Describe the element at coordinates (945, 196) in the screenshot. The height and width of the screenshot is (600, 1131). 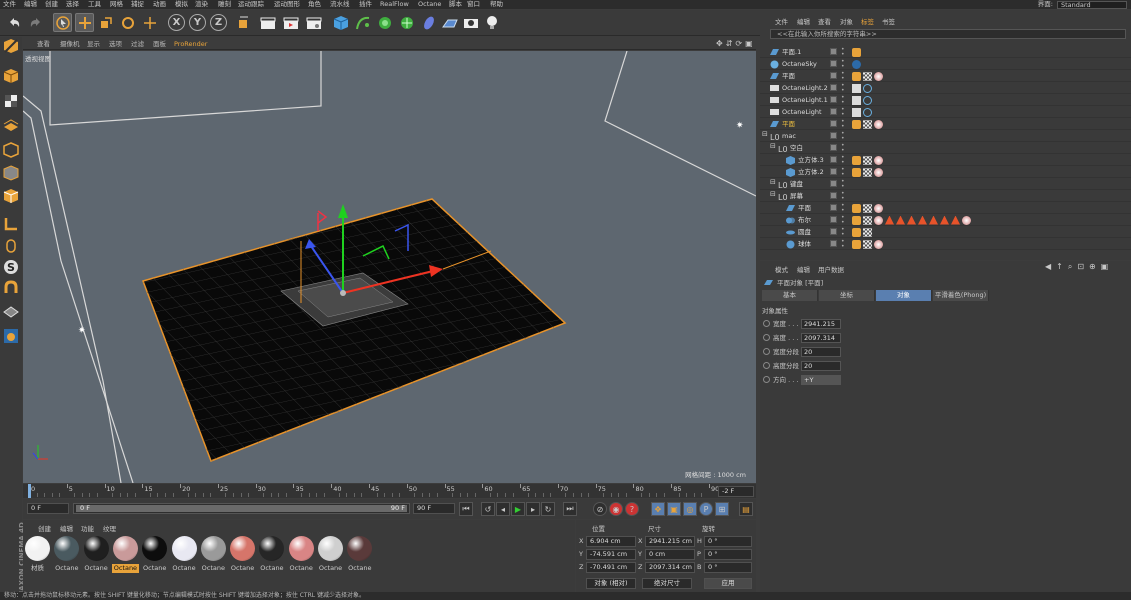
I see `object-row: ⊟ L0 屏幕 • •` at that location.